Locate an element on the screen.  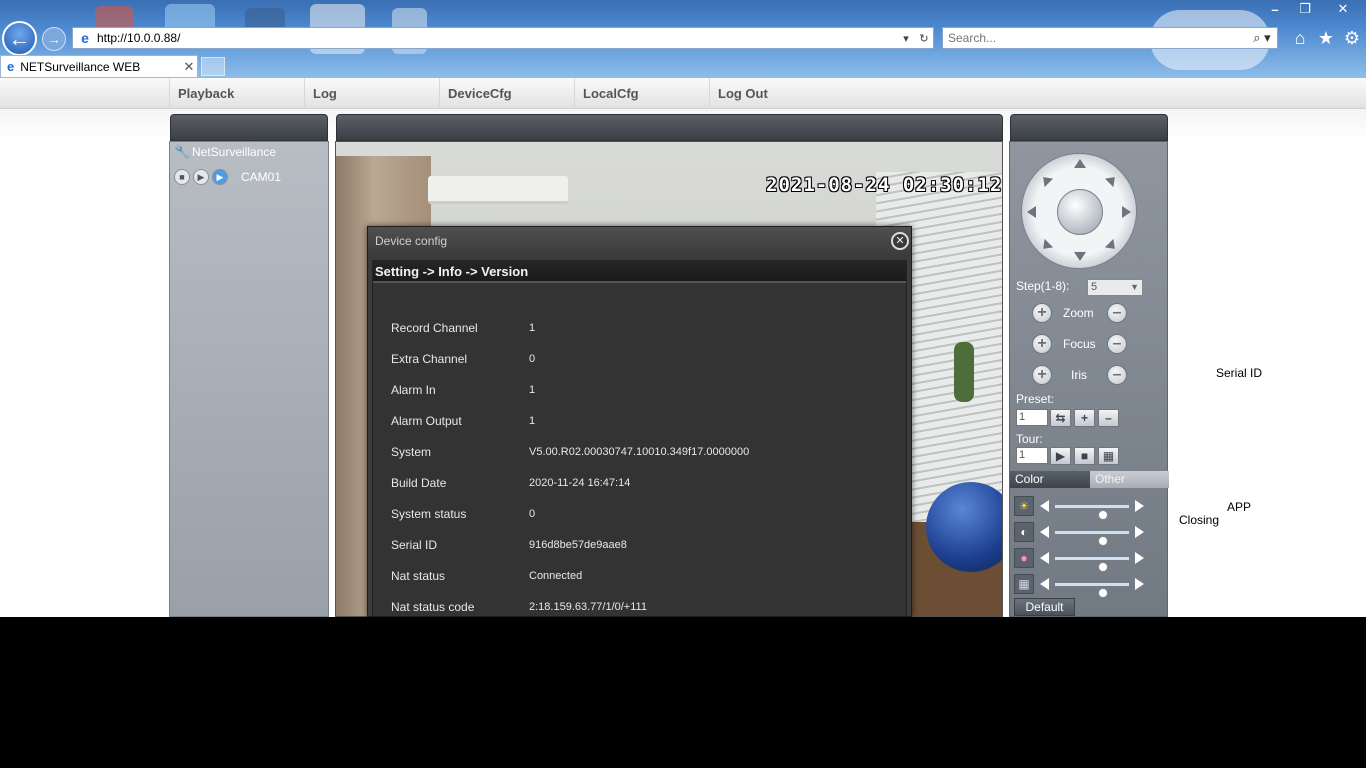
nav-log: Log is located at coordinates (369, 93).